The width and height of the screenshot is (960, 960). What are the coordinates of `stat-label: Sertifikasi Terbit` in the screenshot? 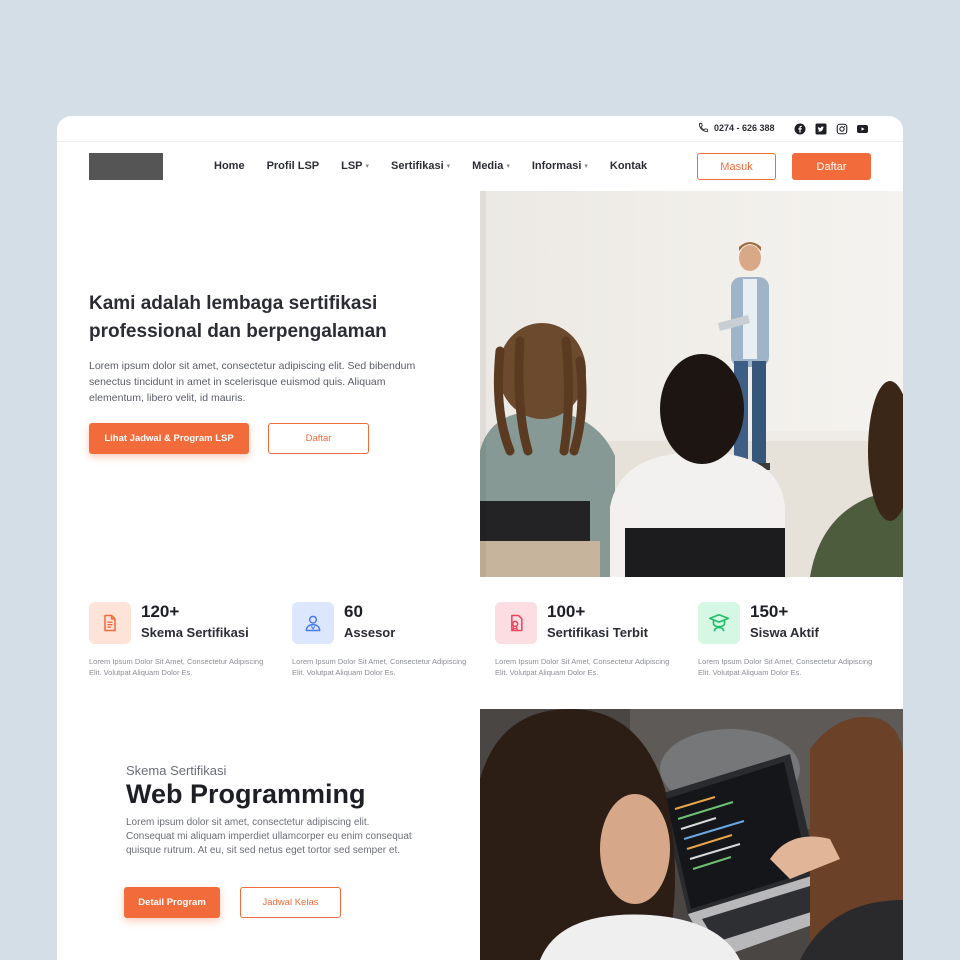 It's located at (597, 632).